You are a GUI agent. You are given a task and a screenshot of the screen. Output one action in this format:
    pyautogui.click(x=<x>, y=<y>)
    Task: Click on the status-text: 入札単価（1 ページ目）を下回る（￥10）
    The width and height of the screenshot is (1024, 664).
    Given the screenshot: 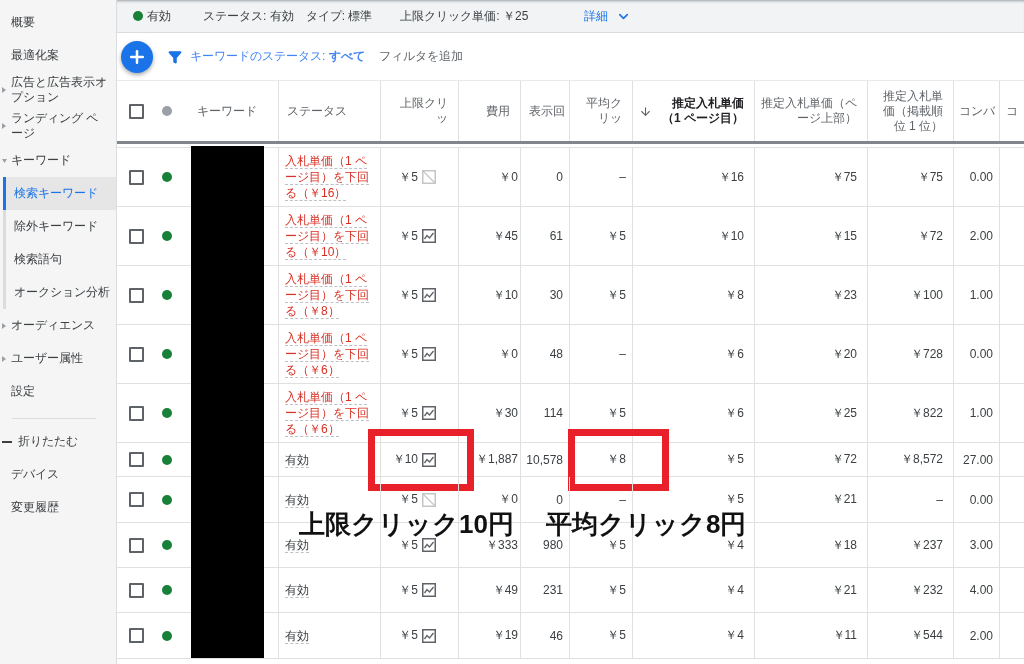 What is the action you would take?
    pyautogui.click(x=327, y=236)
    